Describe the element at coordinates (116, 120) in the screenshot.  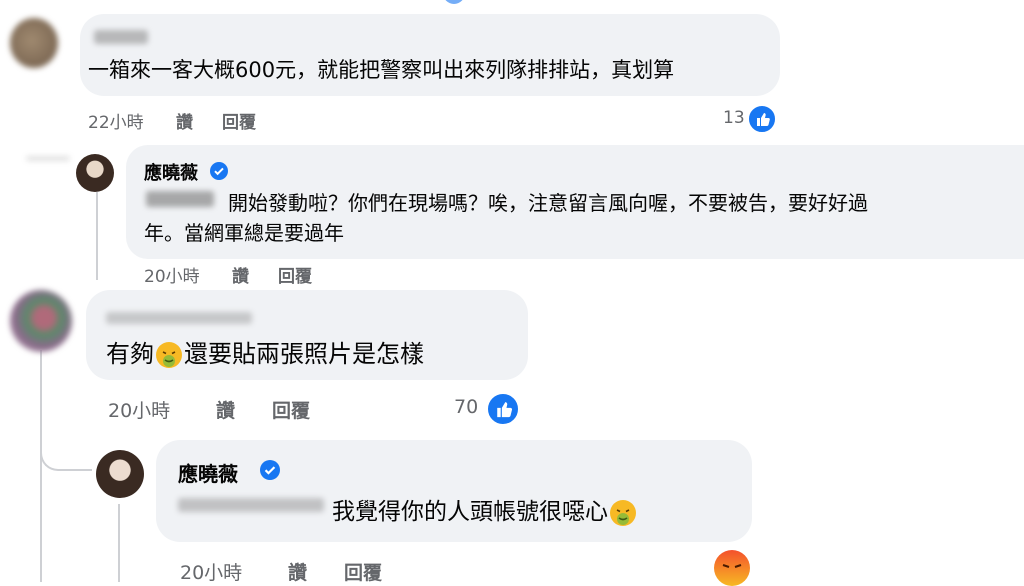
I see `comment-time: 22小時` at that location.